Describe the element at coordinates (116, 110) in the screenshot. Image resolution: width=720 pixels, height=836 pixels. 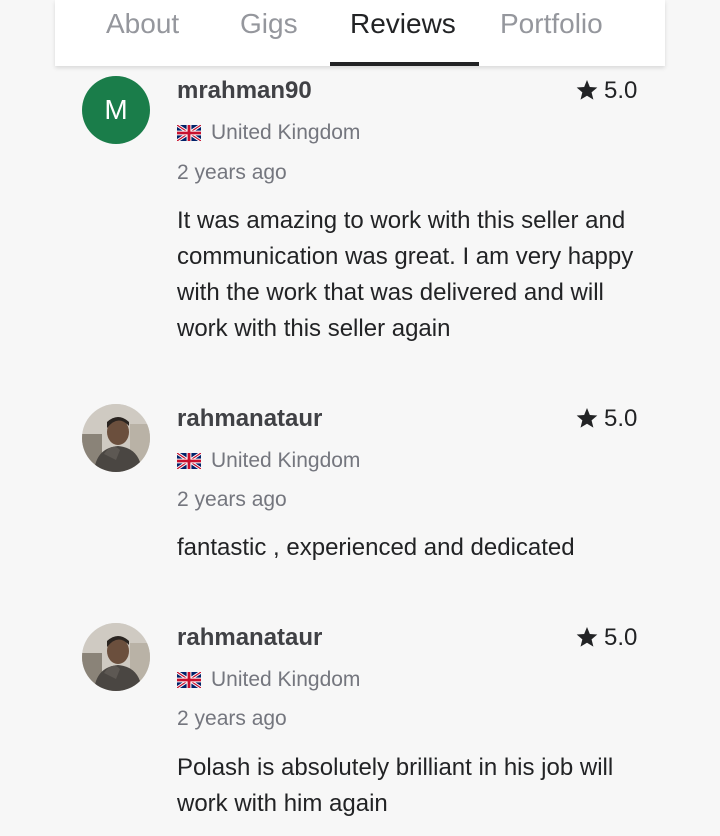
I see `avatar: M` at that location.